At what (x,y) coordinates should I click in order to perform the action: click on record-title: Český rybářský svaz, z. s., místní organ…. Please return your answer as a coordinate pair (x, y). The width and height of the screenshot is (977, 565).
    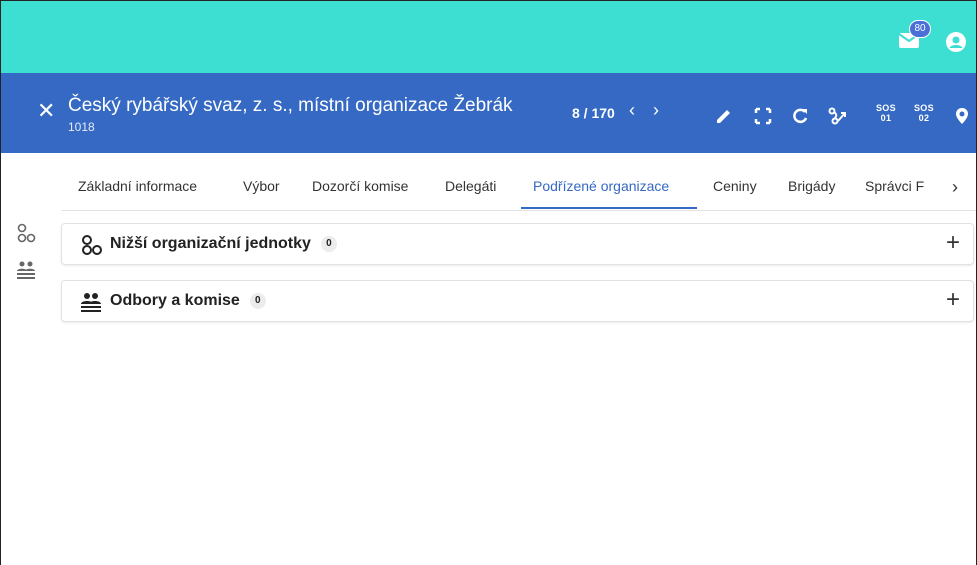
    Looking at the image, I should click on (290, 105).